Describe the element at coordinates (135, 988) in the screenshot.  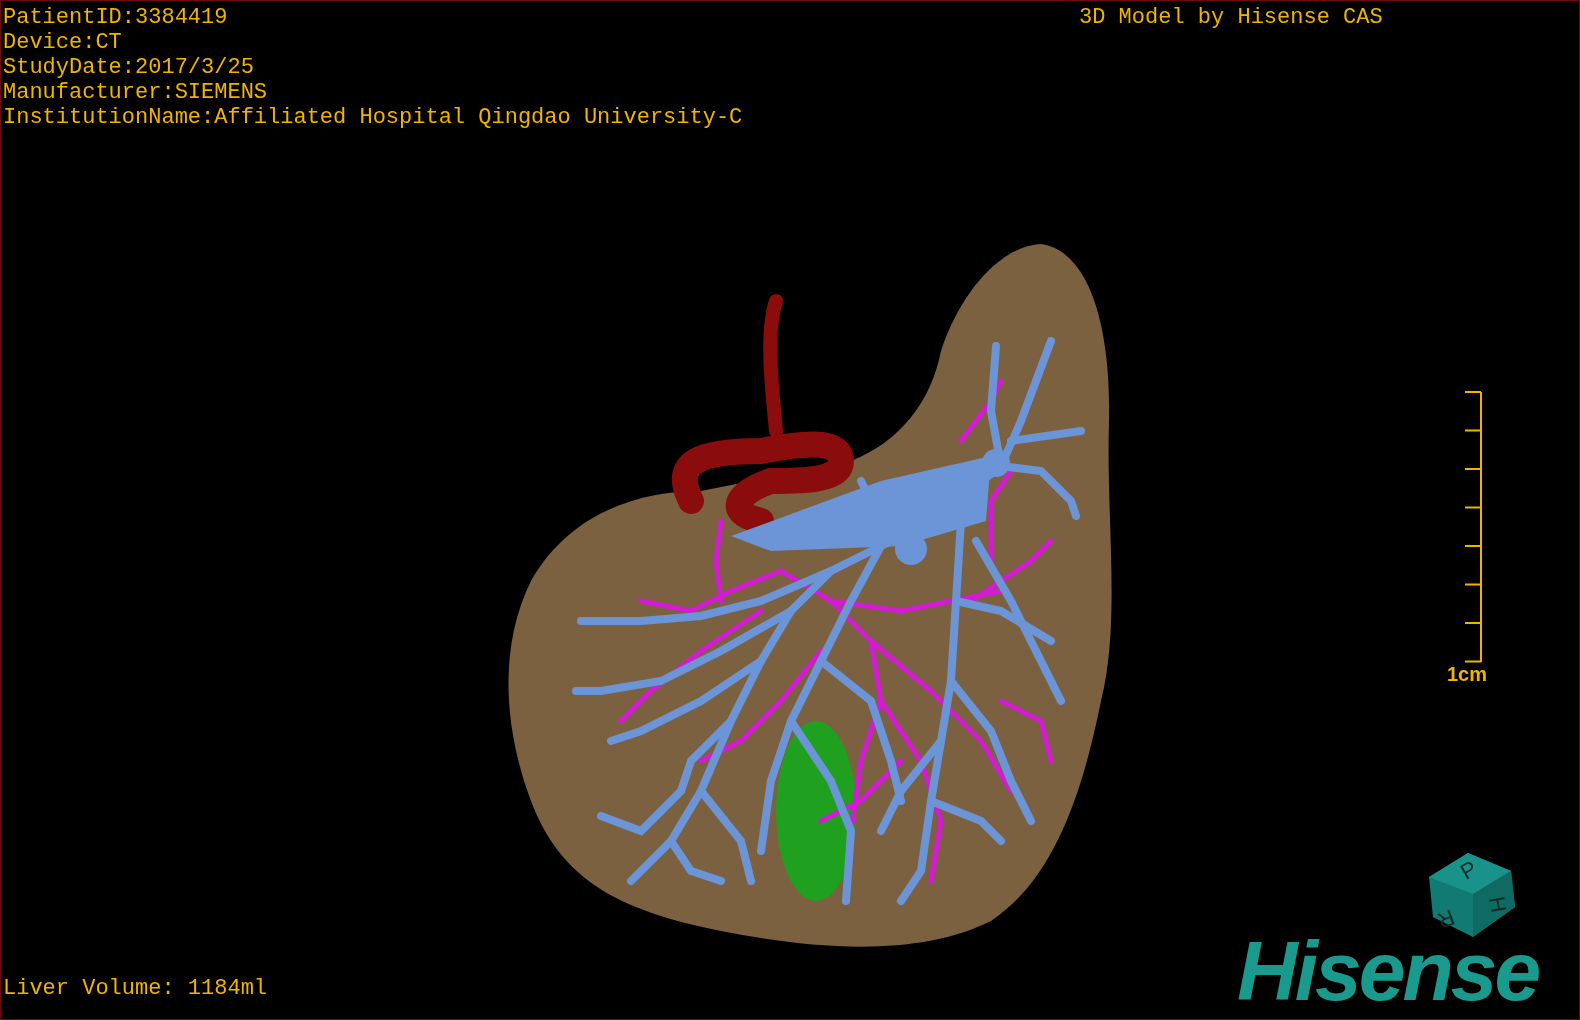
I see `liver-volume-text: Liver Volume: 1184ml` at that location.